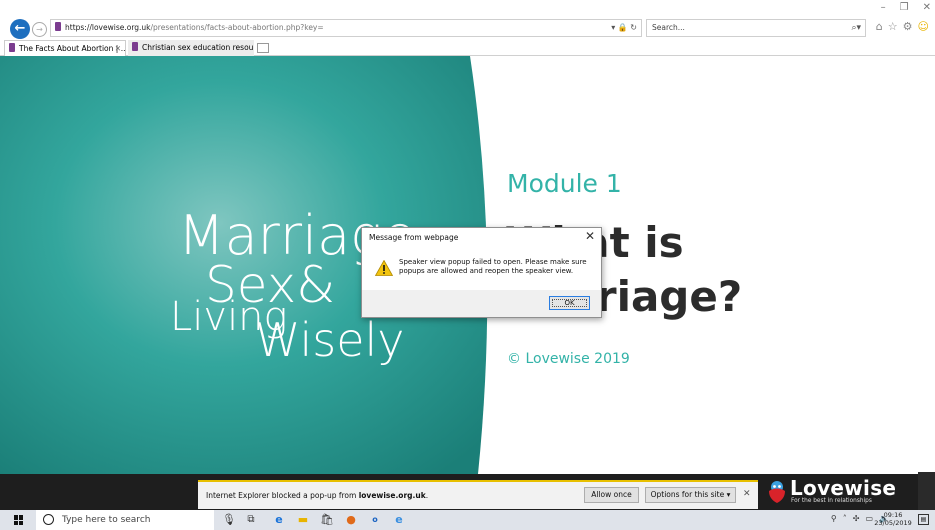 This screenshot has height=530, width=935. What do you see at coordinates (569, 303) in the screenshot?
I see `ok-button: OK` at bounding box center [569, 303].